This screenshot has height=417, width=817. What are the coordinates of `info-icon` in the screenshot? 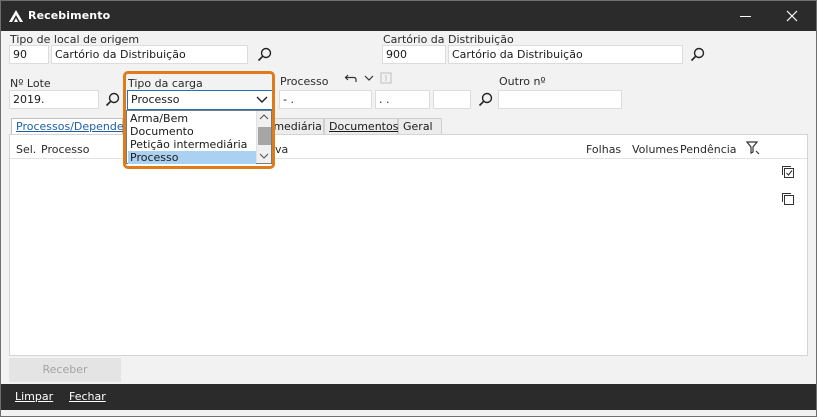 It's located at (386, 78).